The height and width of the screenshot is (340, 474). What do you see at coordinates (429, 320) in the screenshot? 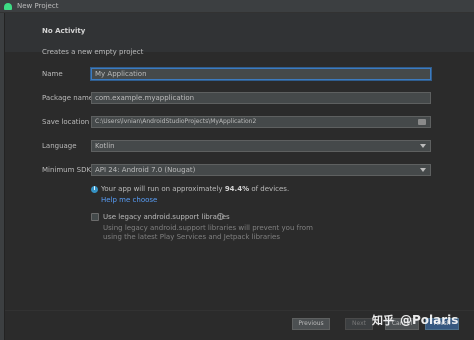
I see `watermark-handle: @Polaris` at bounding box center [429, 320].